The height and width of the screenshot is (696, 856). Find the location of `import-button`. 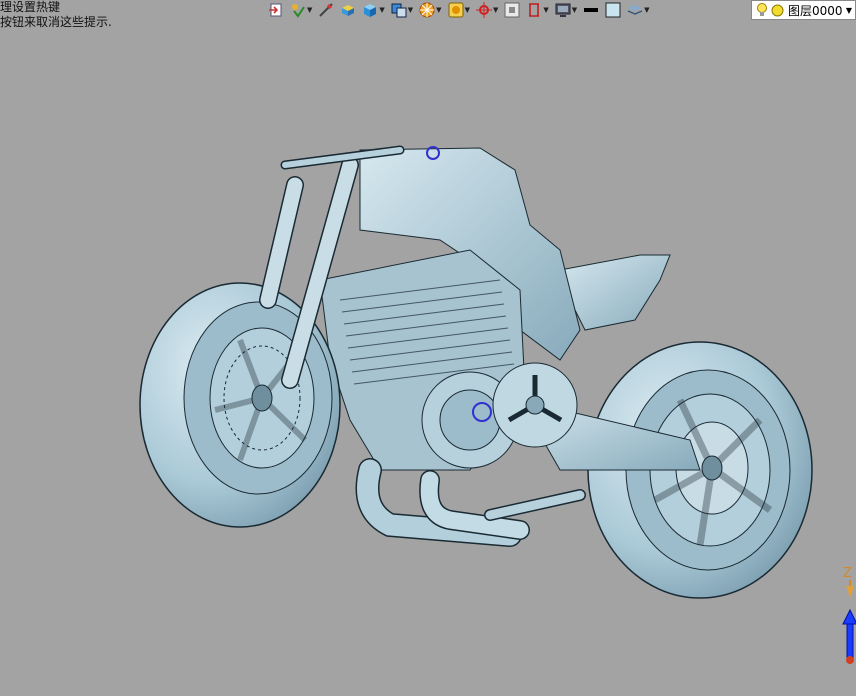

import-button is located at coordinates (276, 10).